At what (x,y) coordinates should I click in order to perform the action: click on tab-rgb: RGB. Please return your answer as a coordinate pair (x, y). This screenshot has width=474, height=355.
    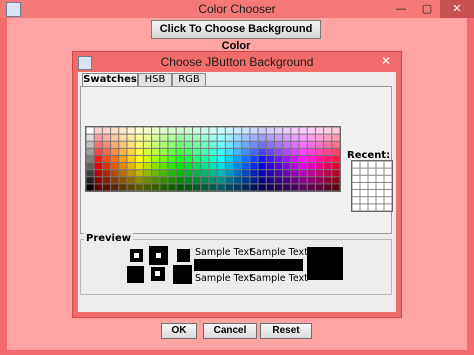
    Looking at the image, I should click on (189, 79).